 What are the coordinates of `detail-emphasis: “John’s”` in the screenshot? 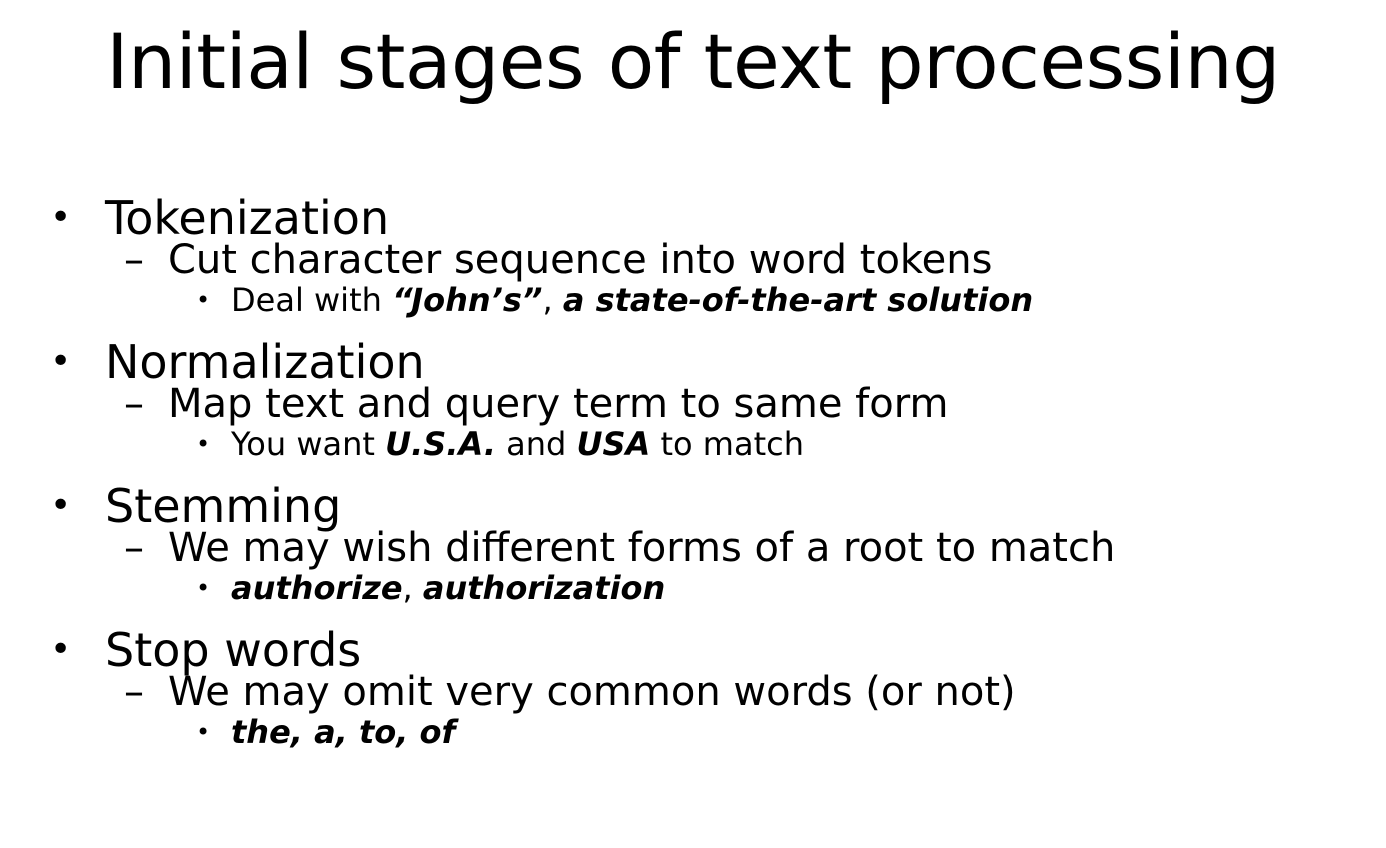 It's located at (467, 300).